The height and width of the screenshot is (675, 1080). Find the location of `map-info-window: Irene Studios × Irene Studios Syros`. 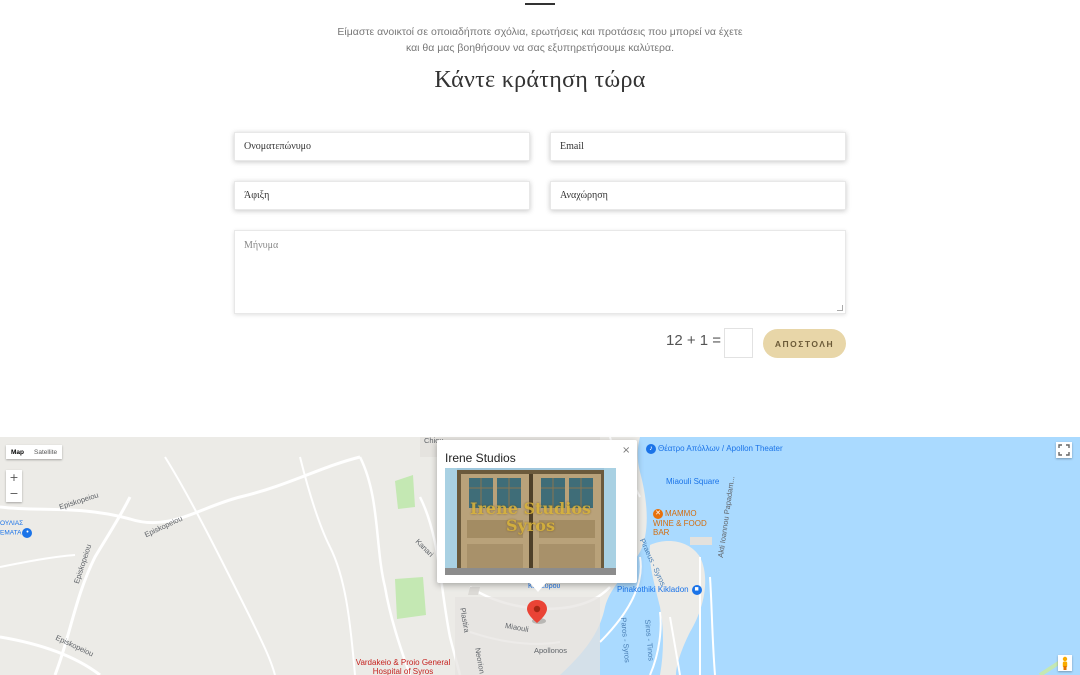

map-info-window: Irene Studios × Irene Studios Syros is located at coordinates (537, 516).